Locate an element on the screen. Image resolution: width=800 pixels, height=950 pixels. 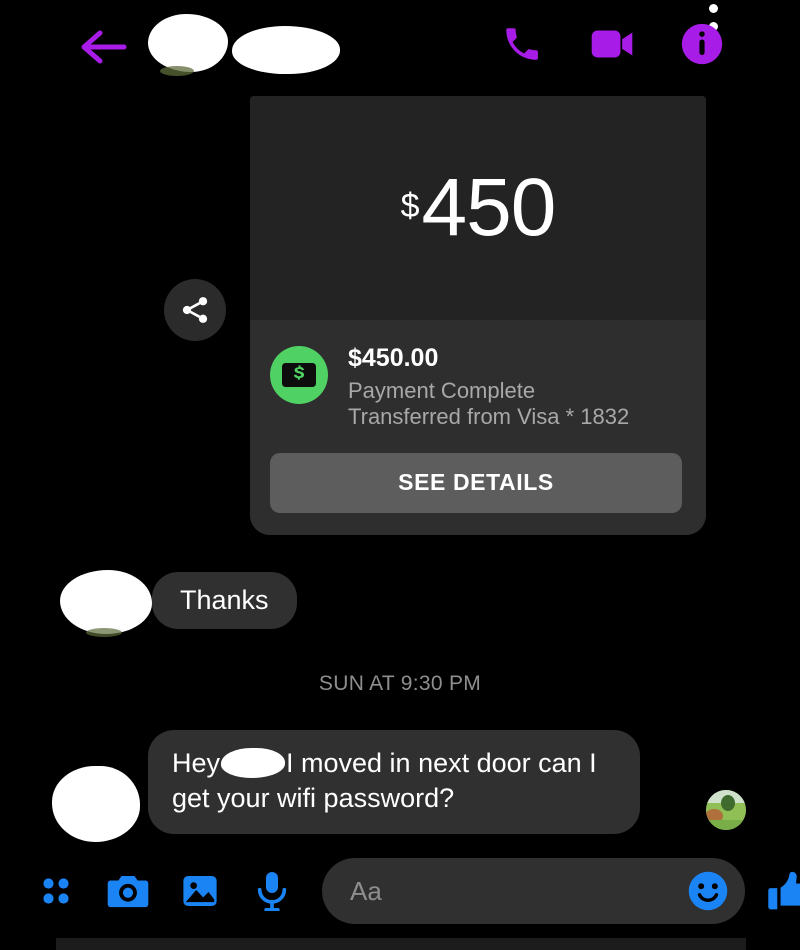
contact-name-redaction is located at coordinates (286, 50).